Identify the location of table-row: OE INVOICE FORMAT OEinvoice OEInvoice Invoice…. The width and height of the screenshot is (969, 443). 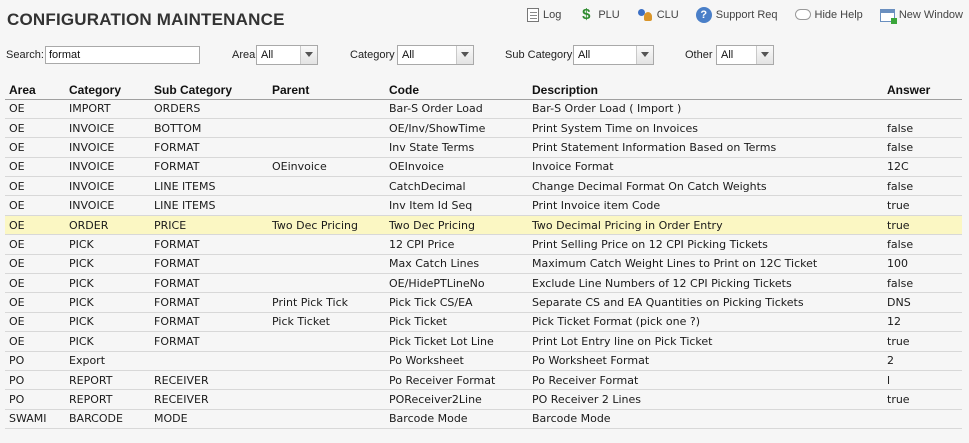
(483, 167).